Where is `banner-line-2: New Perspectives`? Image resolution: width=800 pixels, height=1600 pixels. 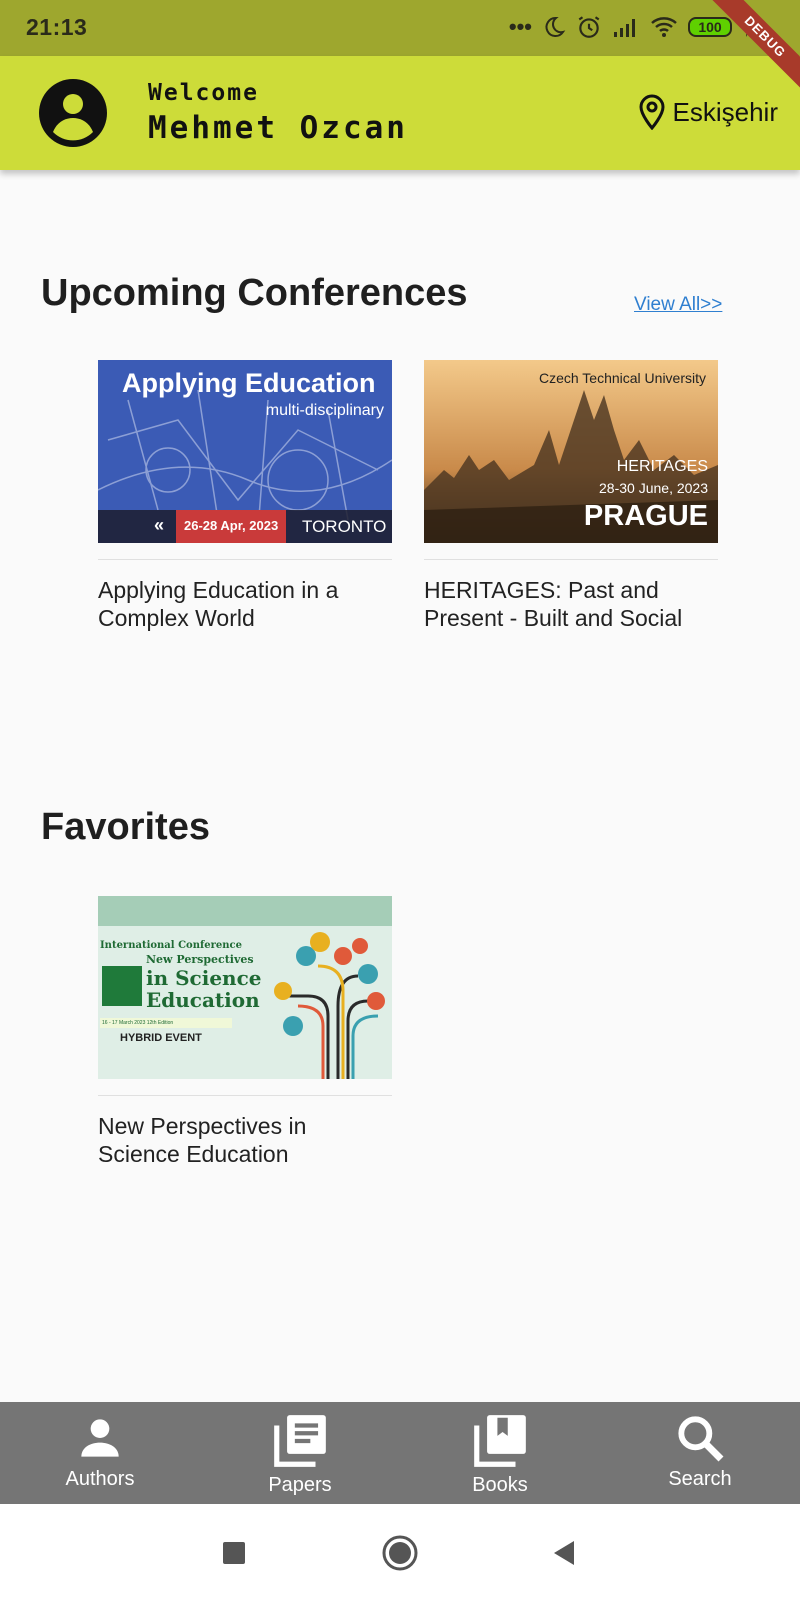 banner-line-2: New Perspectives is located at coordinates (200, 959).